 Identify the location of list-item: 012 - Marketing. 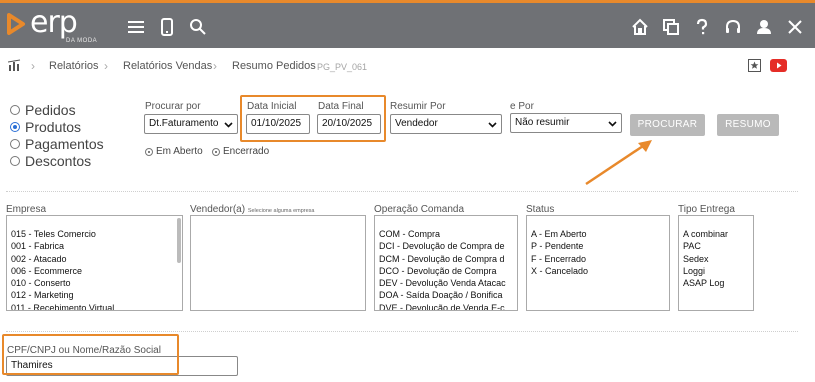
(96, 295).